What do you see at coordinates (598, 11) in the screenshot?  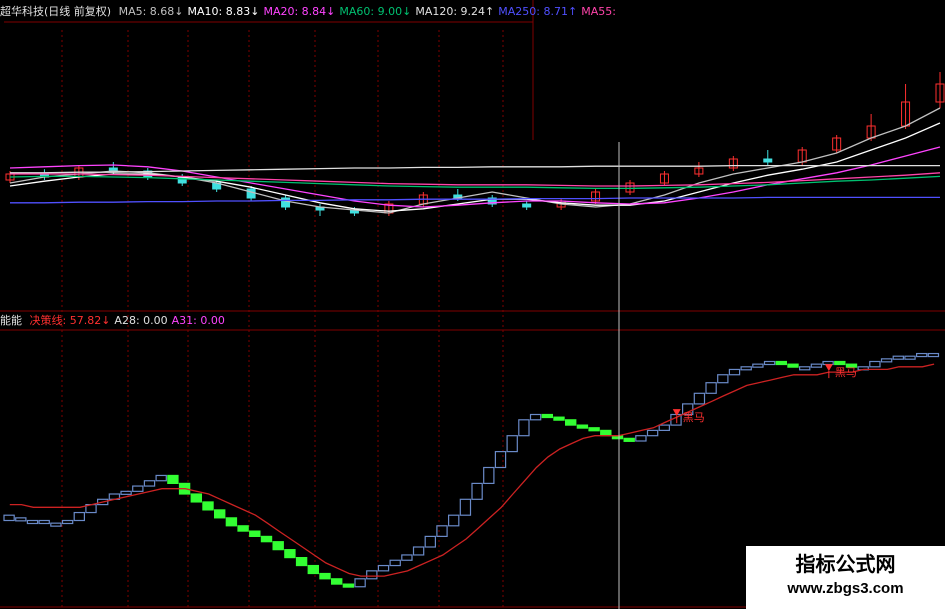 I see `ma-legend-item: MA55:` at bounding box center [598, 11].